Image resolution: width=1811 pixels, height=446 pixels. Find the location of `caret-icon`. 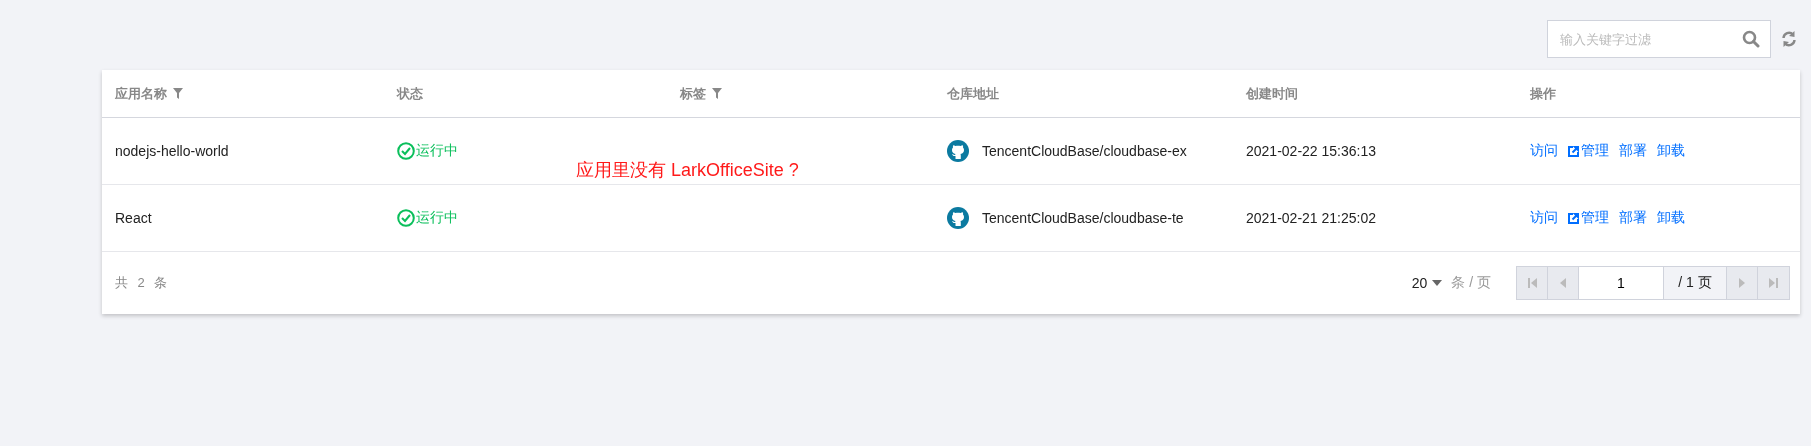

caret-icon is located at coordinates (1437, 283).